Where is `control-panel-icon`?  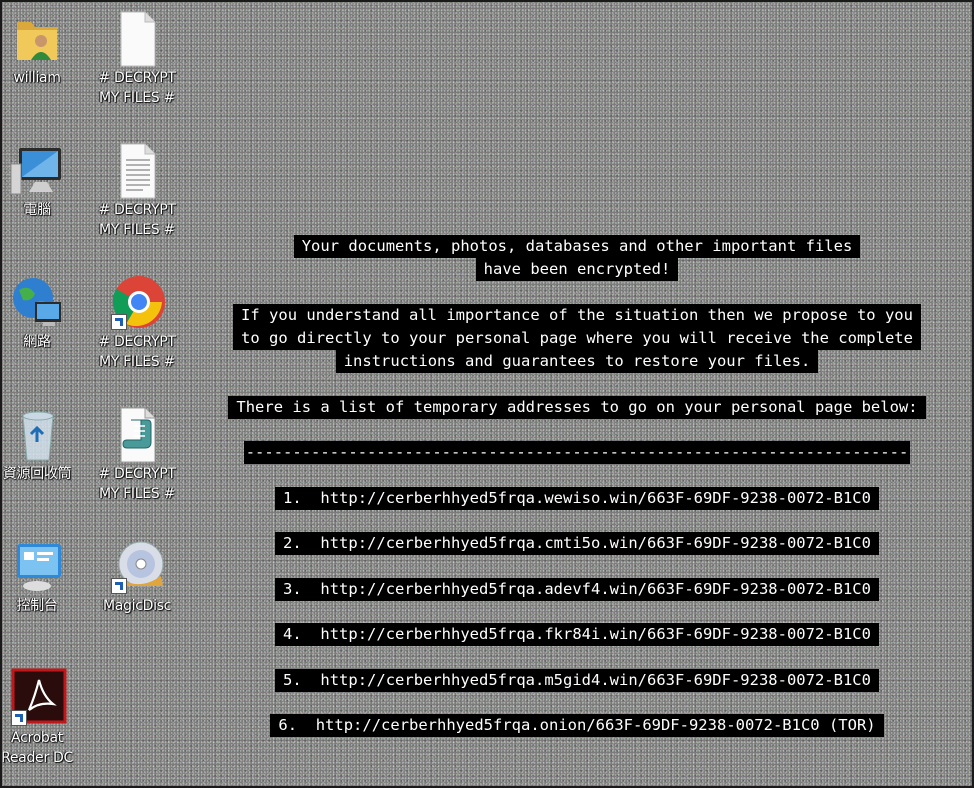
control-panel-icon is located at coordinates (37, 566).